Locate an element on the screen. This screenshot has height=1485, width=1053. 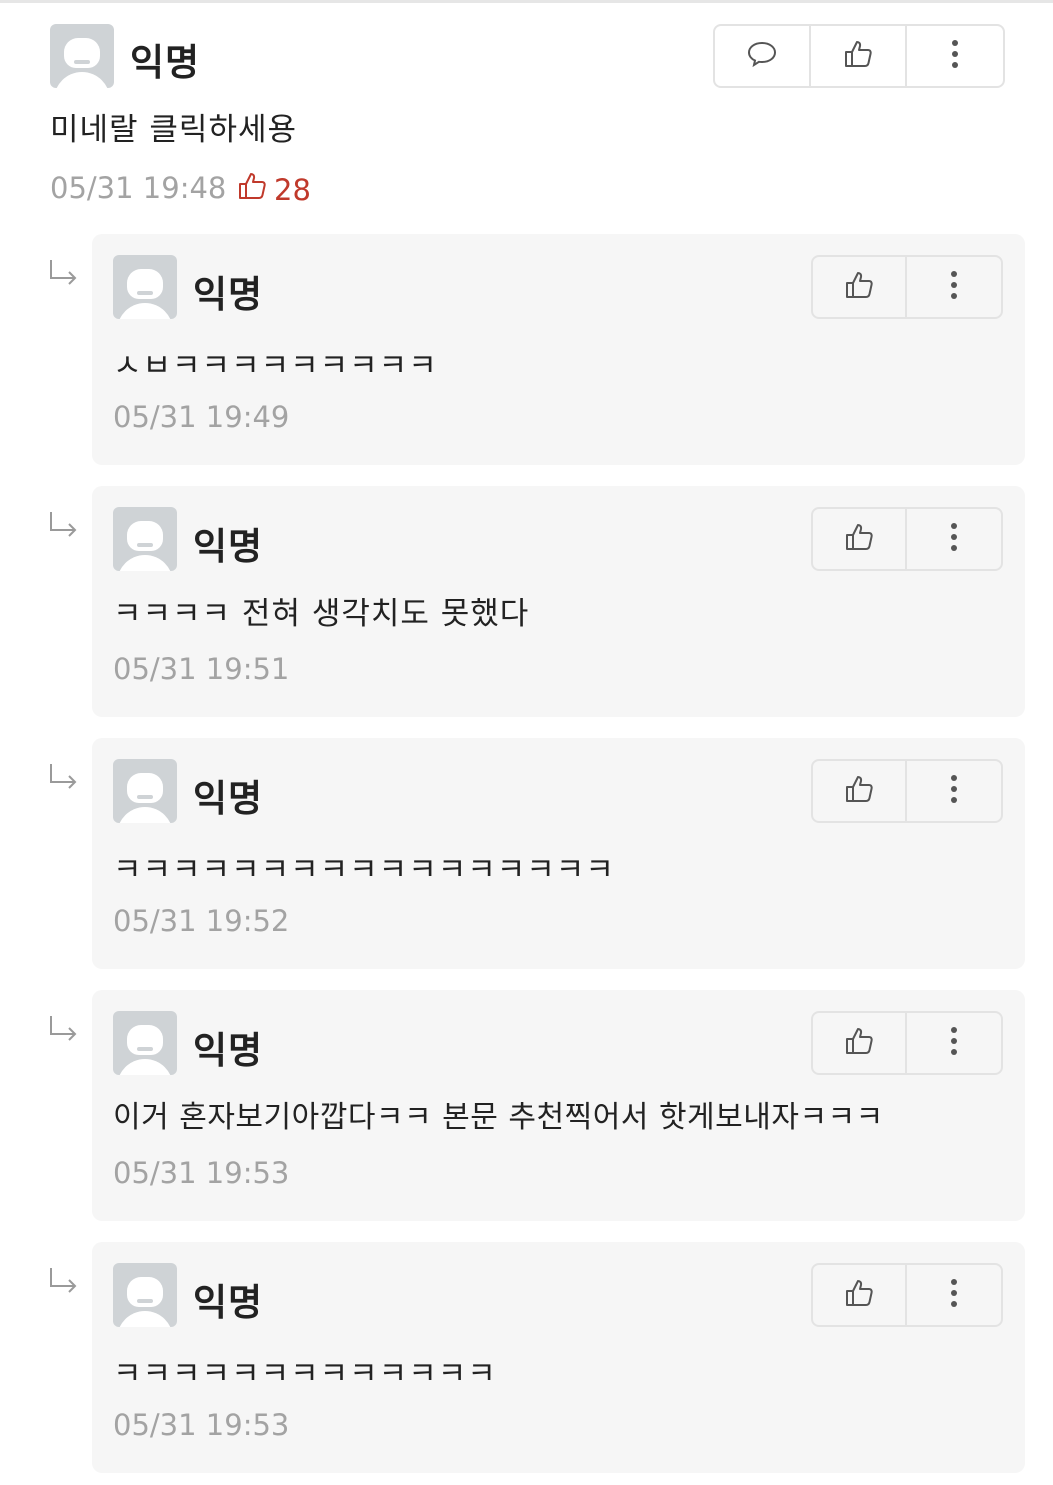
reply: 익명 ㅋㅋㅋㅋㅋㅋㅋㅋㅋㅋㅋㅋㅋㅋㅋㅋㅋ 05/31 19:52 is located at coordinates (558, 853).